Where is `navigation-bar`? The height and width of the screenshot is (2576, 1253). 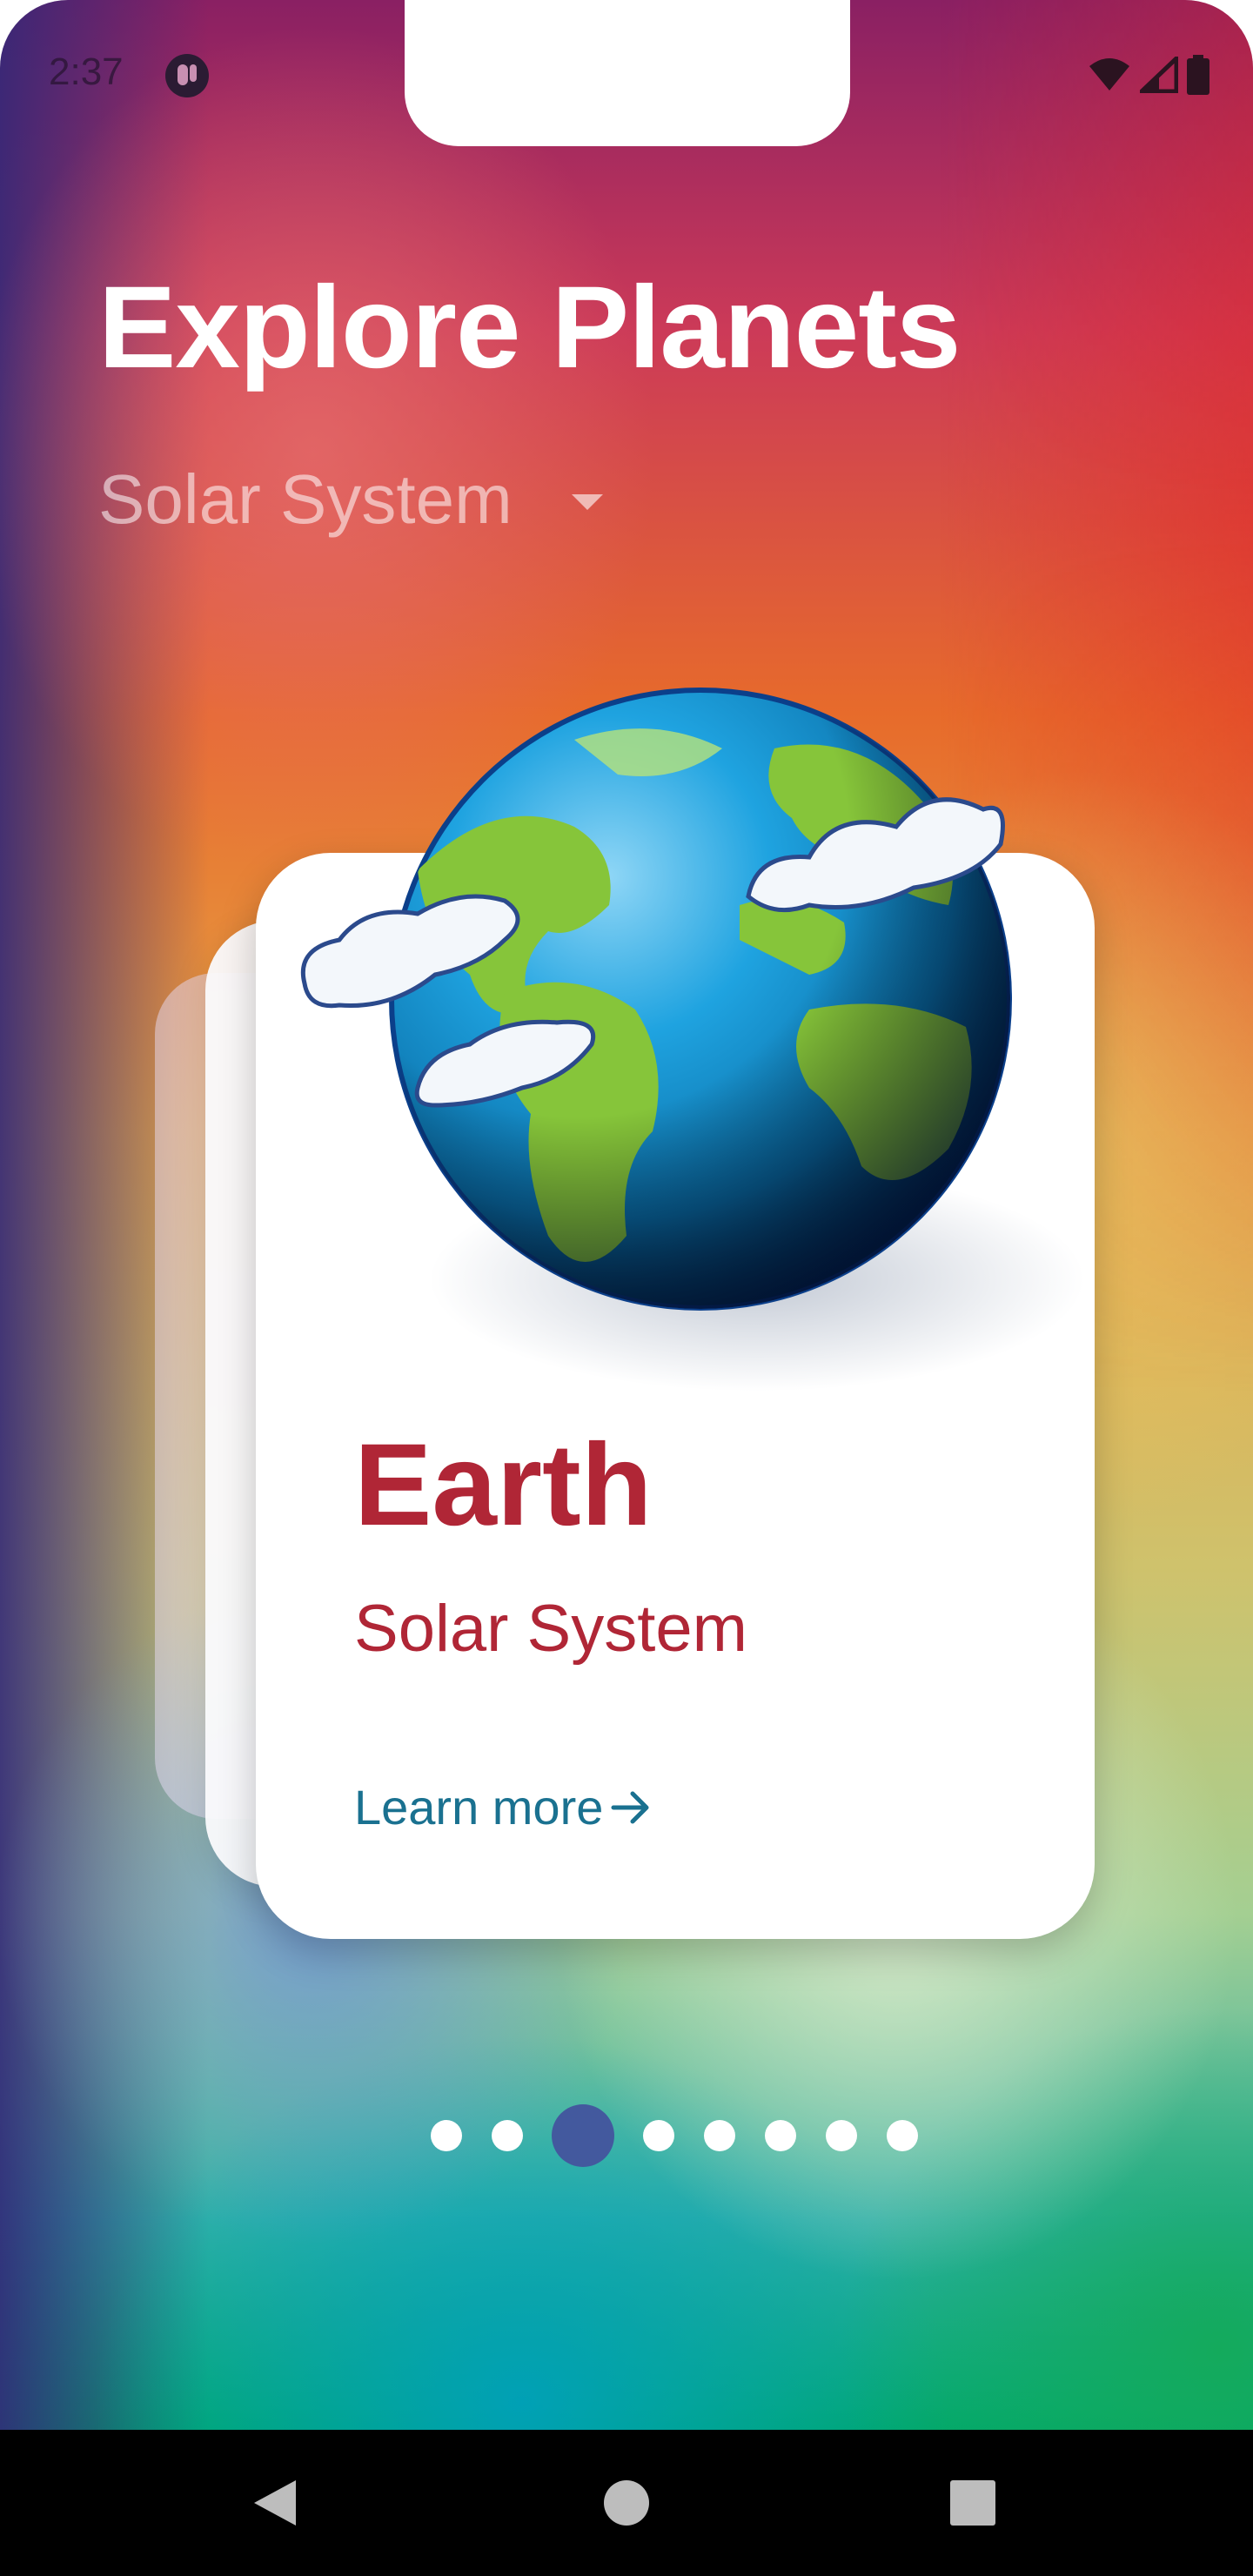 navigation-bar is located at coordinates (626, 2503).